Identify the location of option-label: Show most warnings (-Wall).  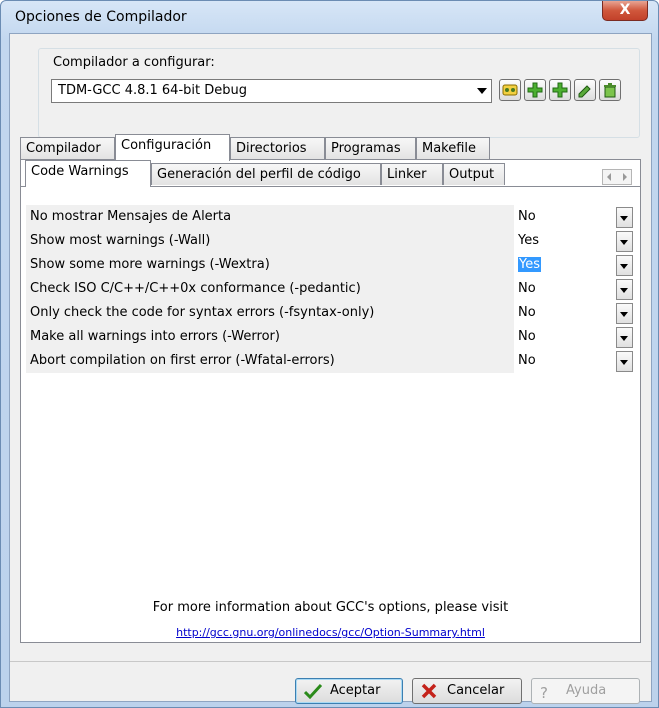
(270, 241).